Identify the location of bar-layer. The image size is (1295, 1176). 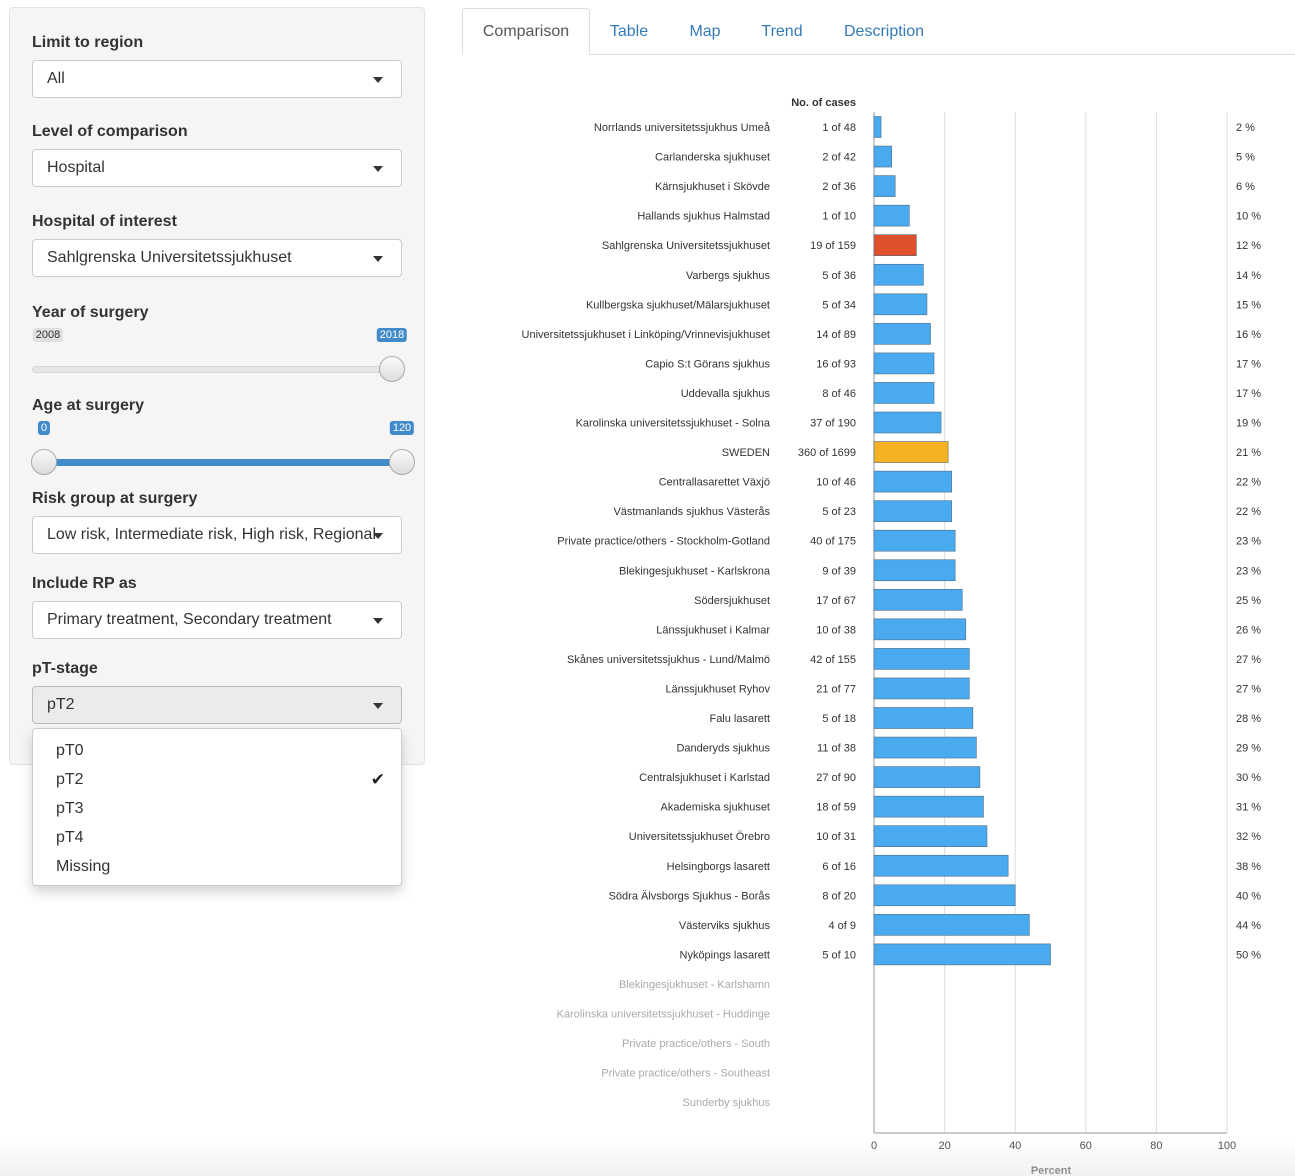
(962, 541).